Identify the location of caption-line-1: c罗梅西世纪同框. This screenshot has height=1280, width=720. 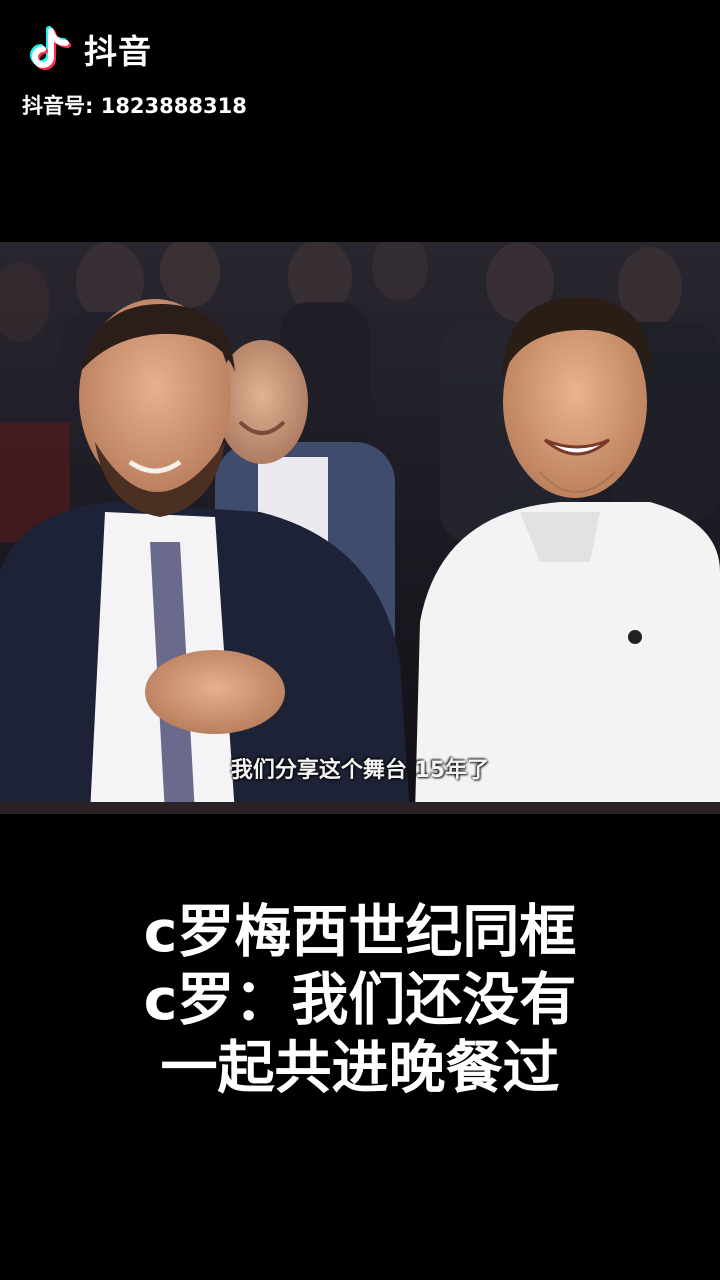
(360, 932).